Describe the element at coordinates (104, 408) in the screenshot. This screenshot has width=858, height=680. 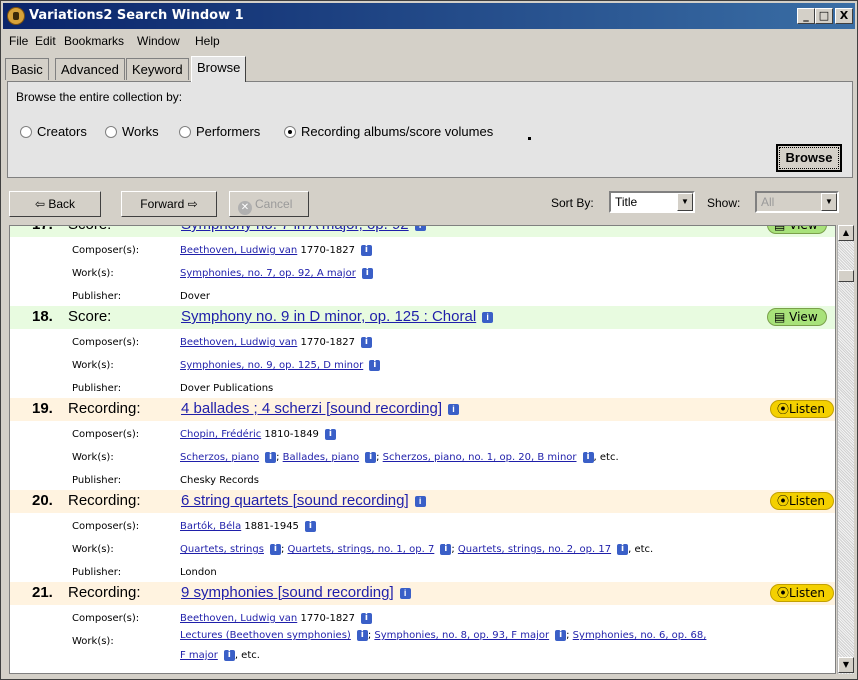
I see `result-kind: Recording:` at that location.